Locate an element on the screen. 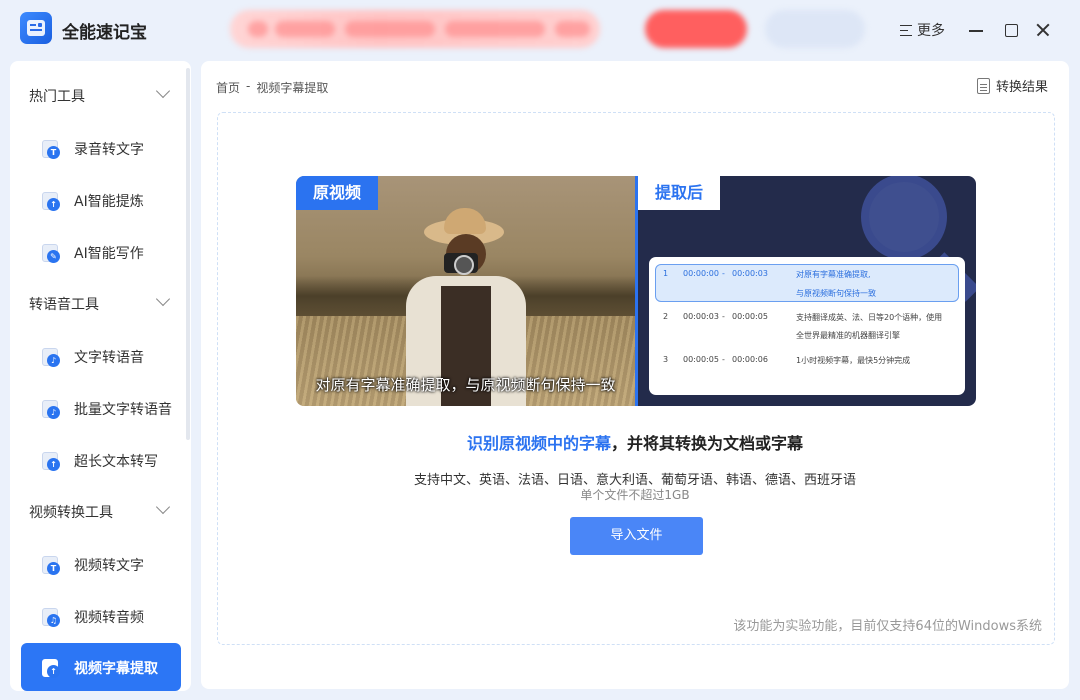 The image size is (1080, 700). sidebar-item-video-to-text: T 视频转文字 is located at coordinates (101, 564).